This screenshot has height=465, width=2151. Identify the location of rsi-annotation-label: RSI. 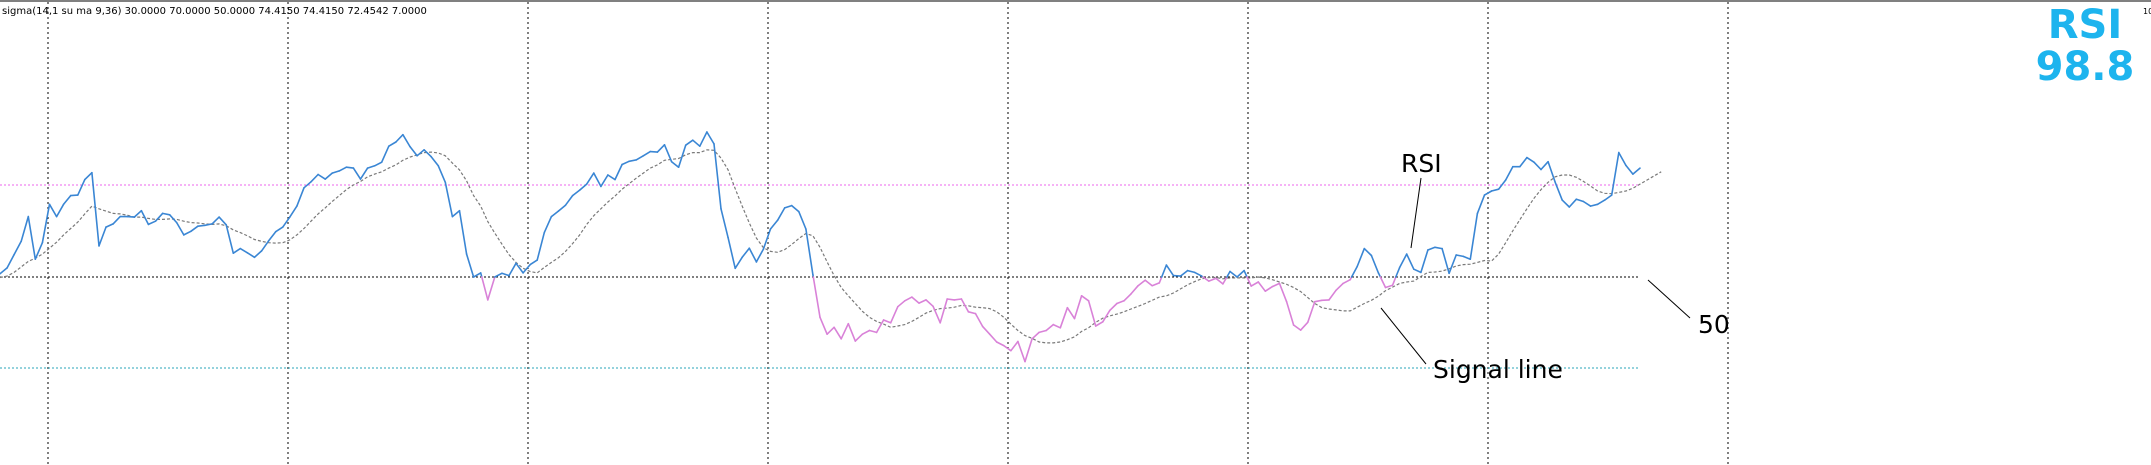
(1421, 163).